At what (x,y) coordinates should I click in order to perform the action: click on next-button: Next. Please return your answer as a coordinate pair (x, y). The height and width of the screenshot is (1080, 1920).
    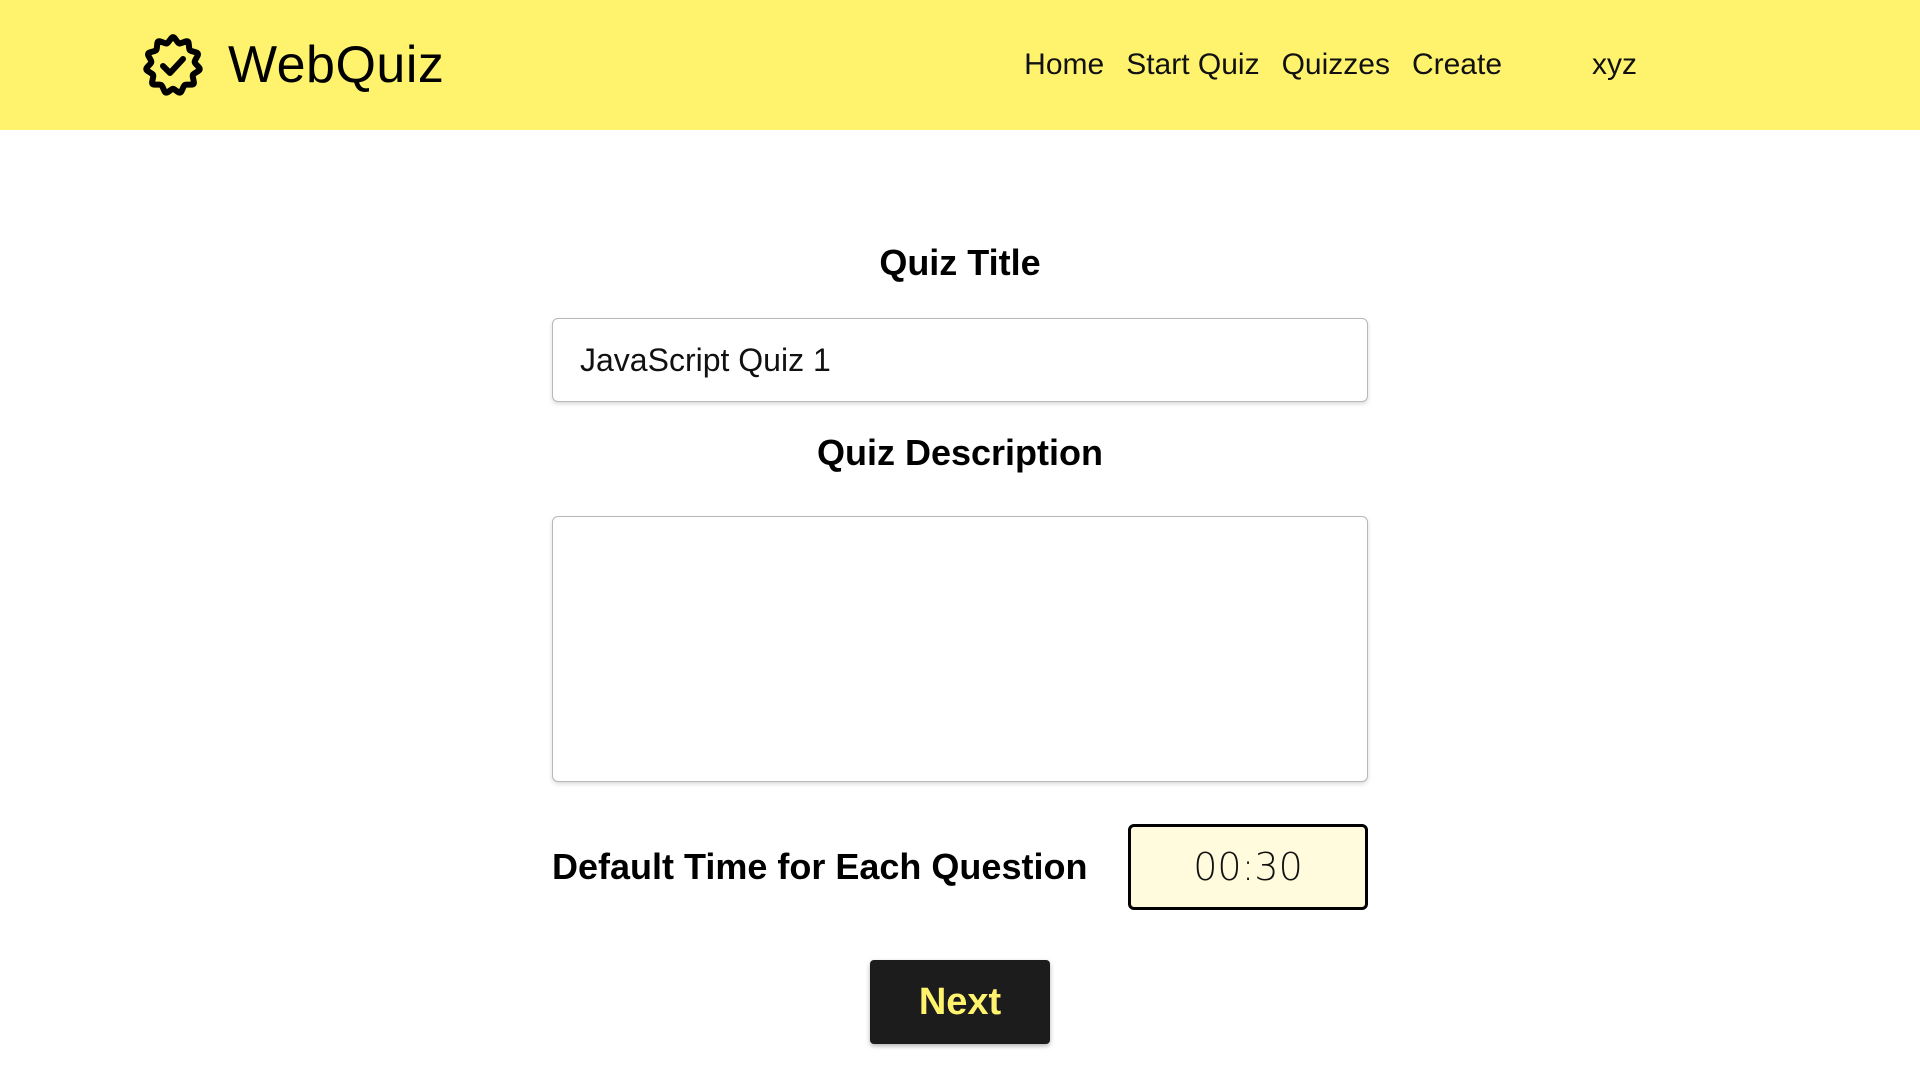
    Looking at the image, I should click on (960, 1002).